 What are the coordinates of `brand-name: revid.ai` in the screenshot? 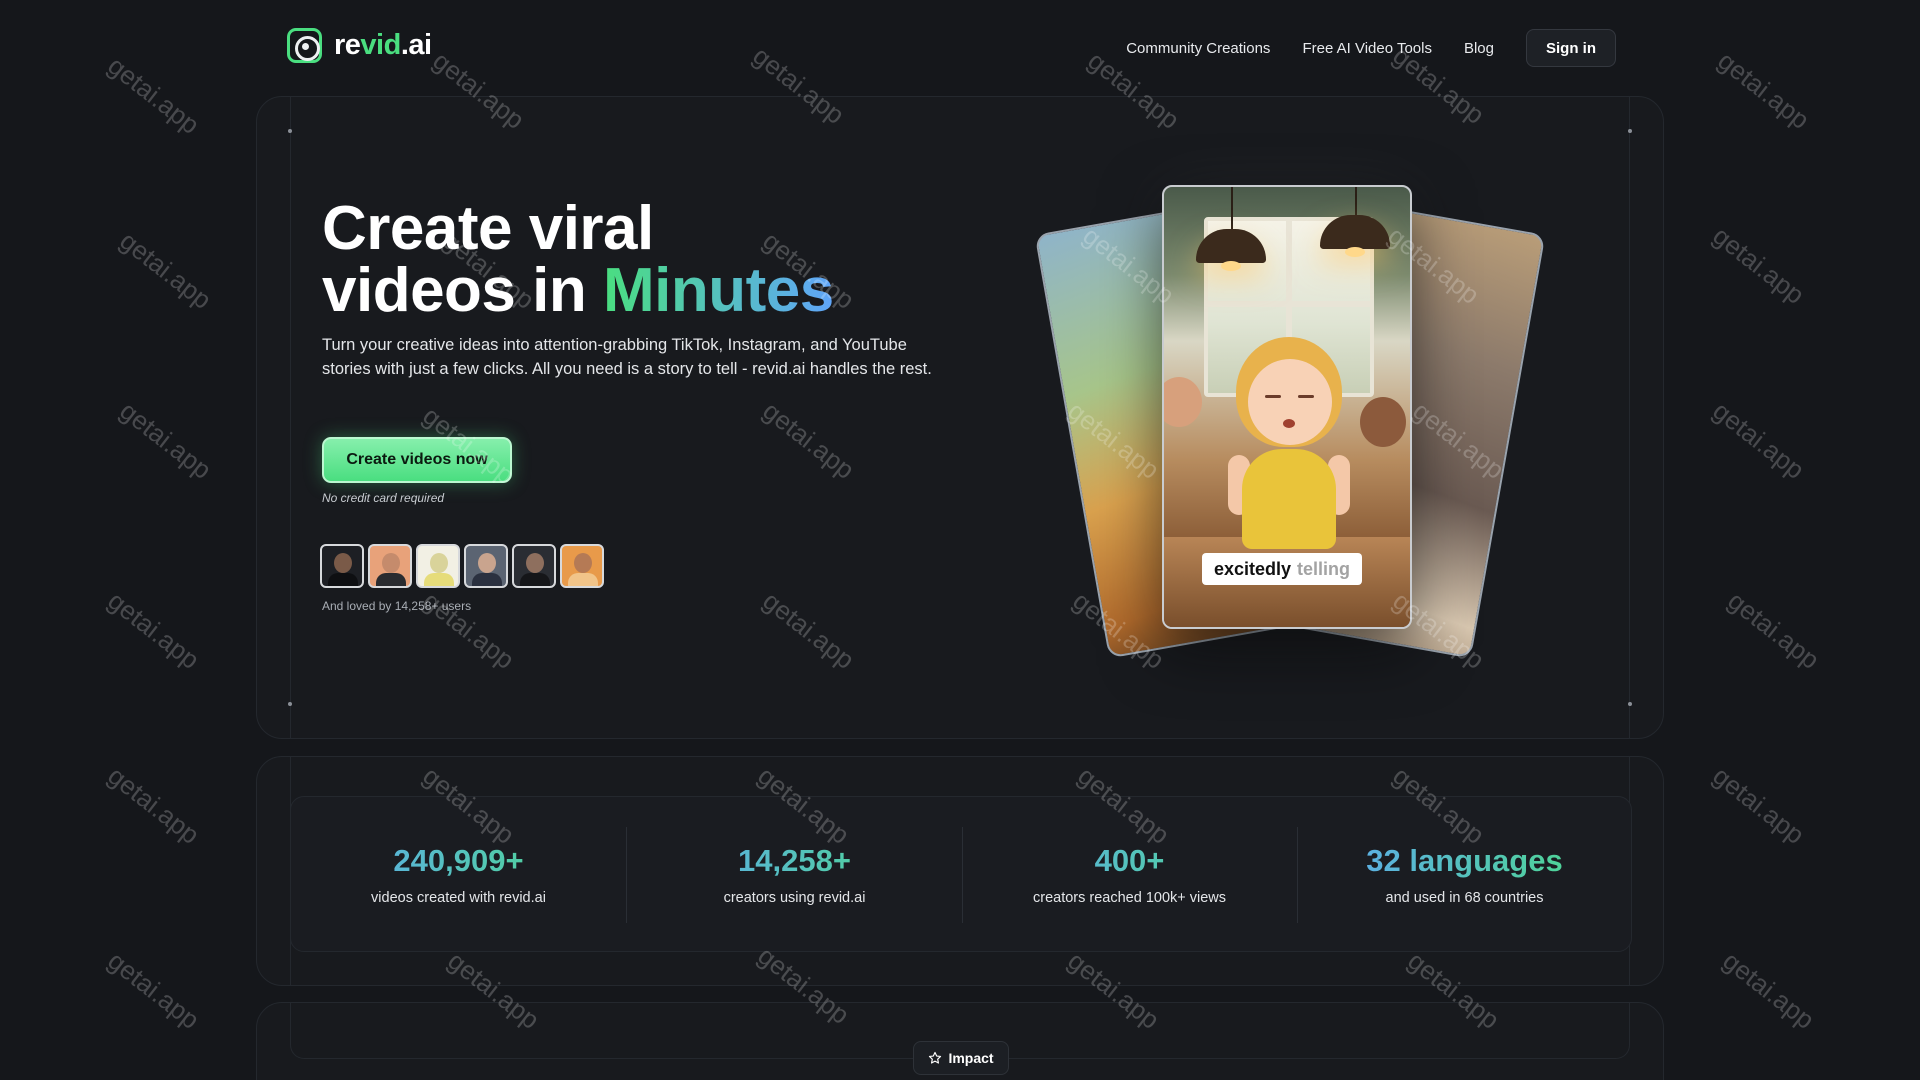 It's located at (383, 45).